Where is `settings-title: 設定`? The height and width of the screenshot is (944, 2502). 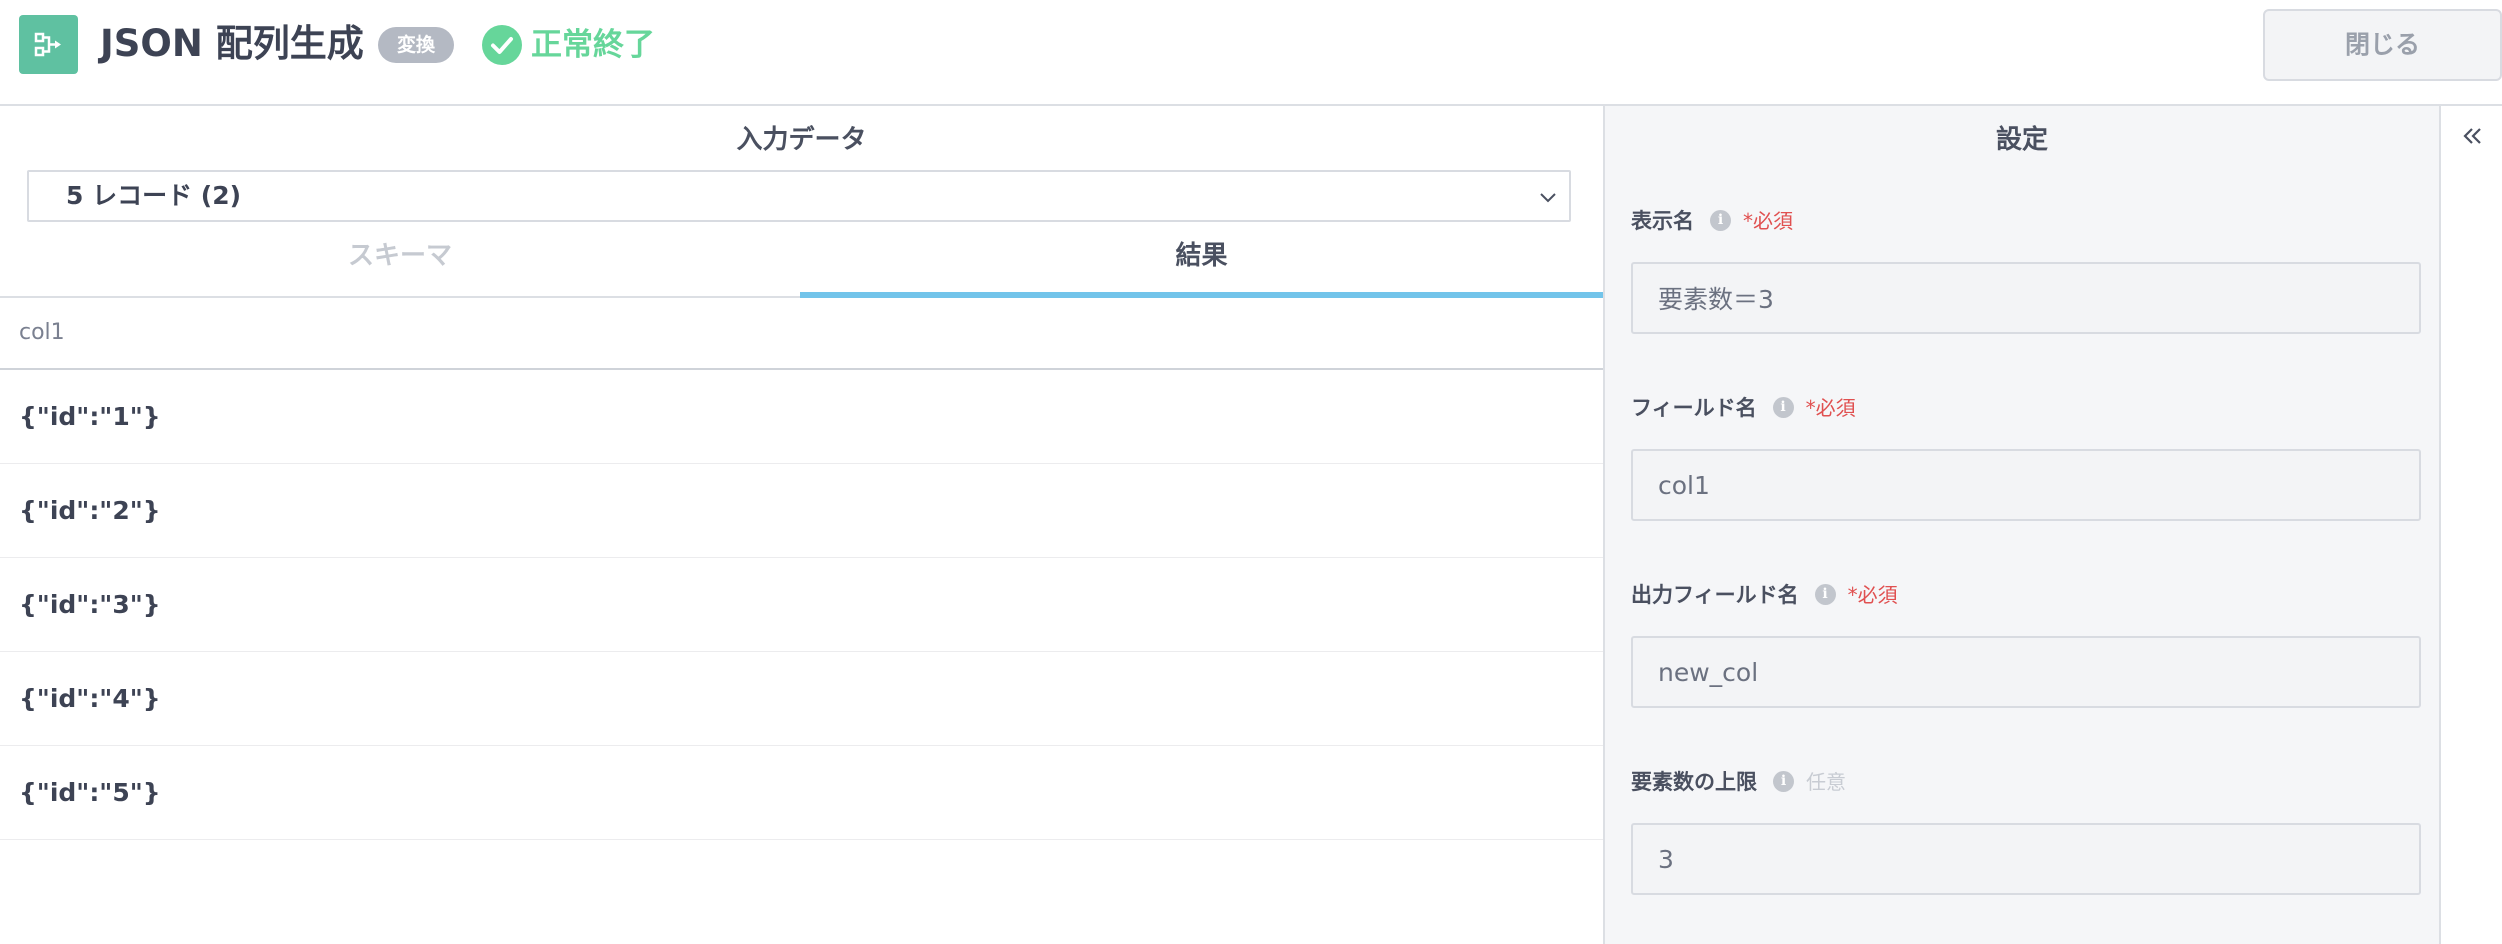
settings-title: 設定 is located at coordinates (2021, 140).